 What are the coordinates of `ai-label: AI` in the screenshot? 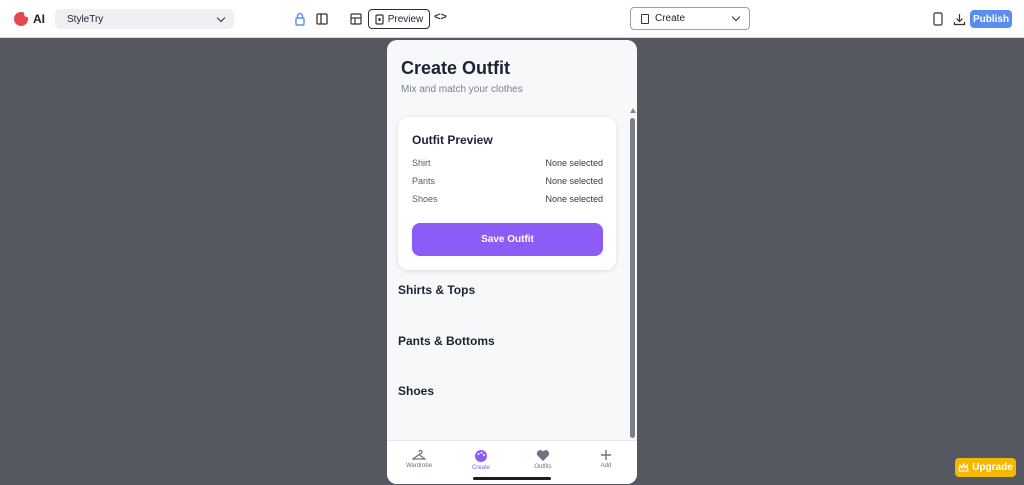 It's located at (39, 19).